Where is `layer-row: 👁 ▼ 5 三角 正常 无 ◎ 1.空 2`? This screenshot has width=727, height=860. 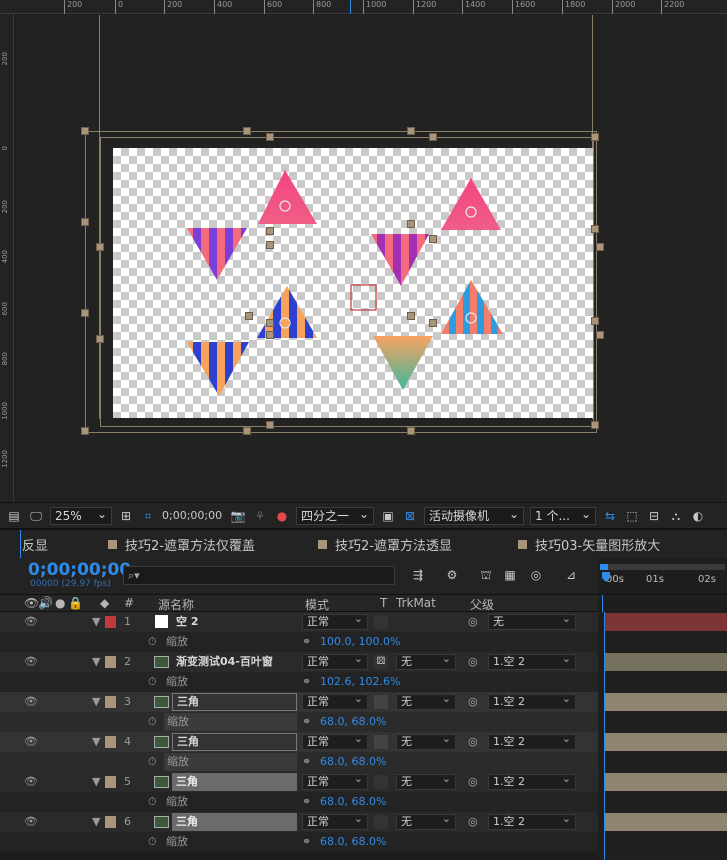 layer-row: 👁 ▼ 5 三角 正常 无 ◎ 1.空 2 is located at coordinates (300, 782).